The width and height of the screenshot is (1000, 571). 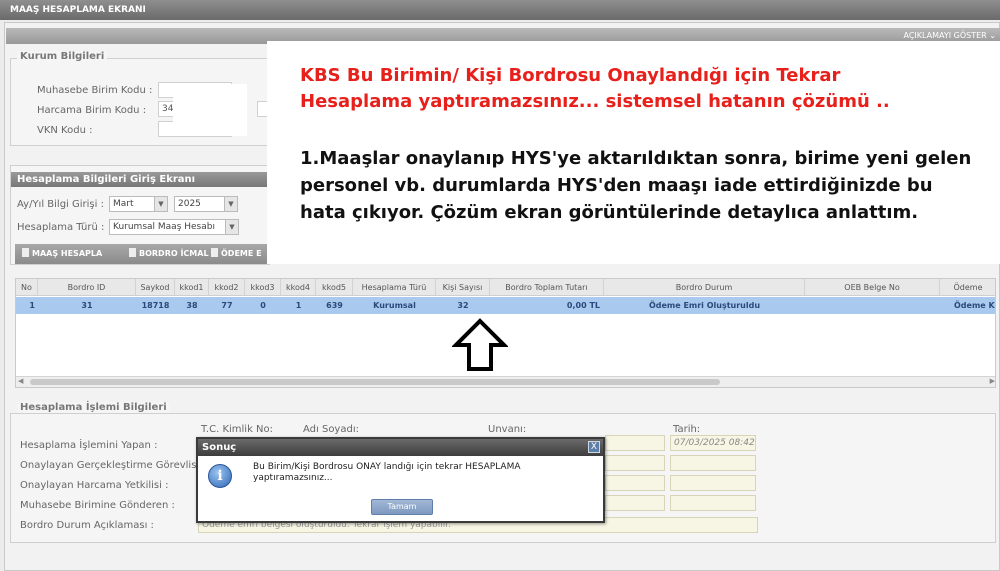 I want to click on harcama-label: Harcama Birim Kodu :, so click(x=92, y=110).